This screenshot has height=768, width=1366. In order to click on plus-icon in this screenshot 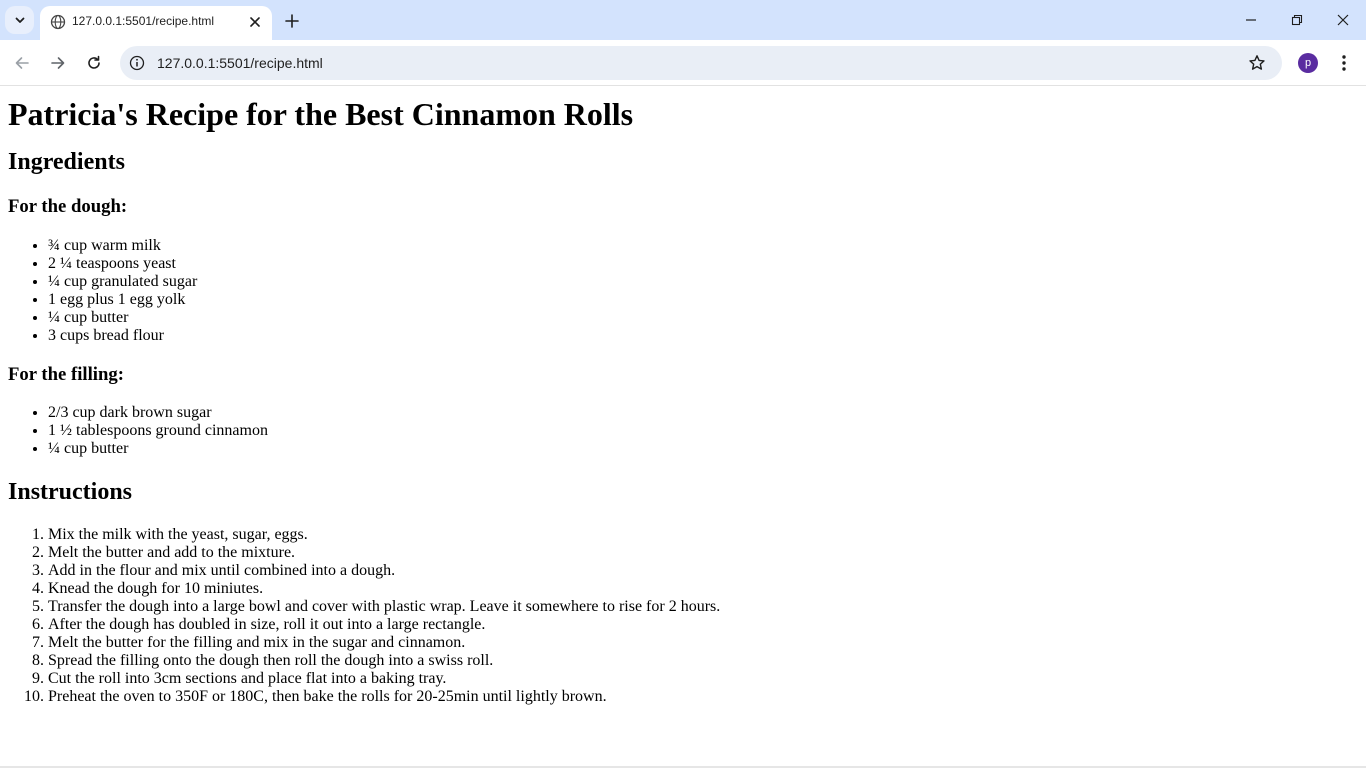, I will do `click(292, 21)`.